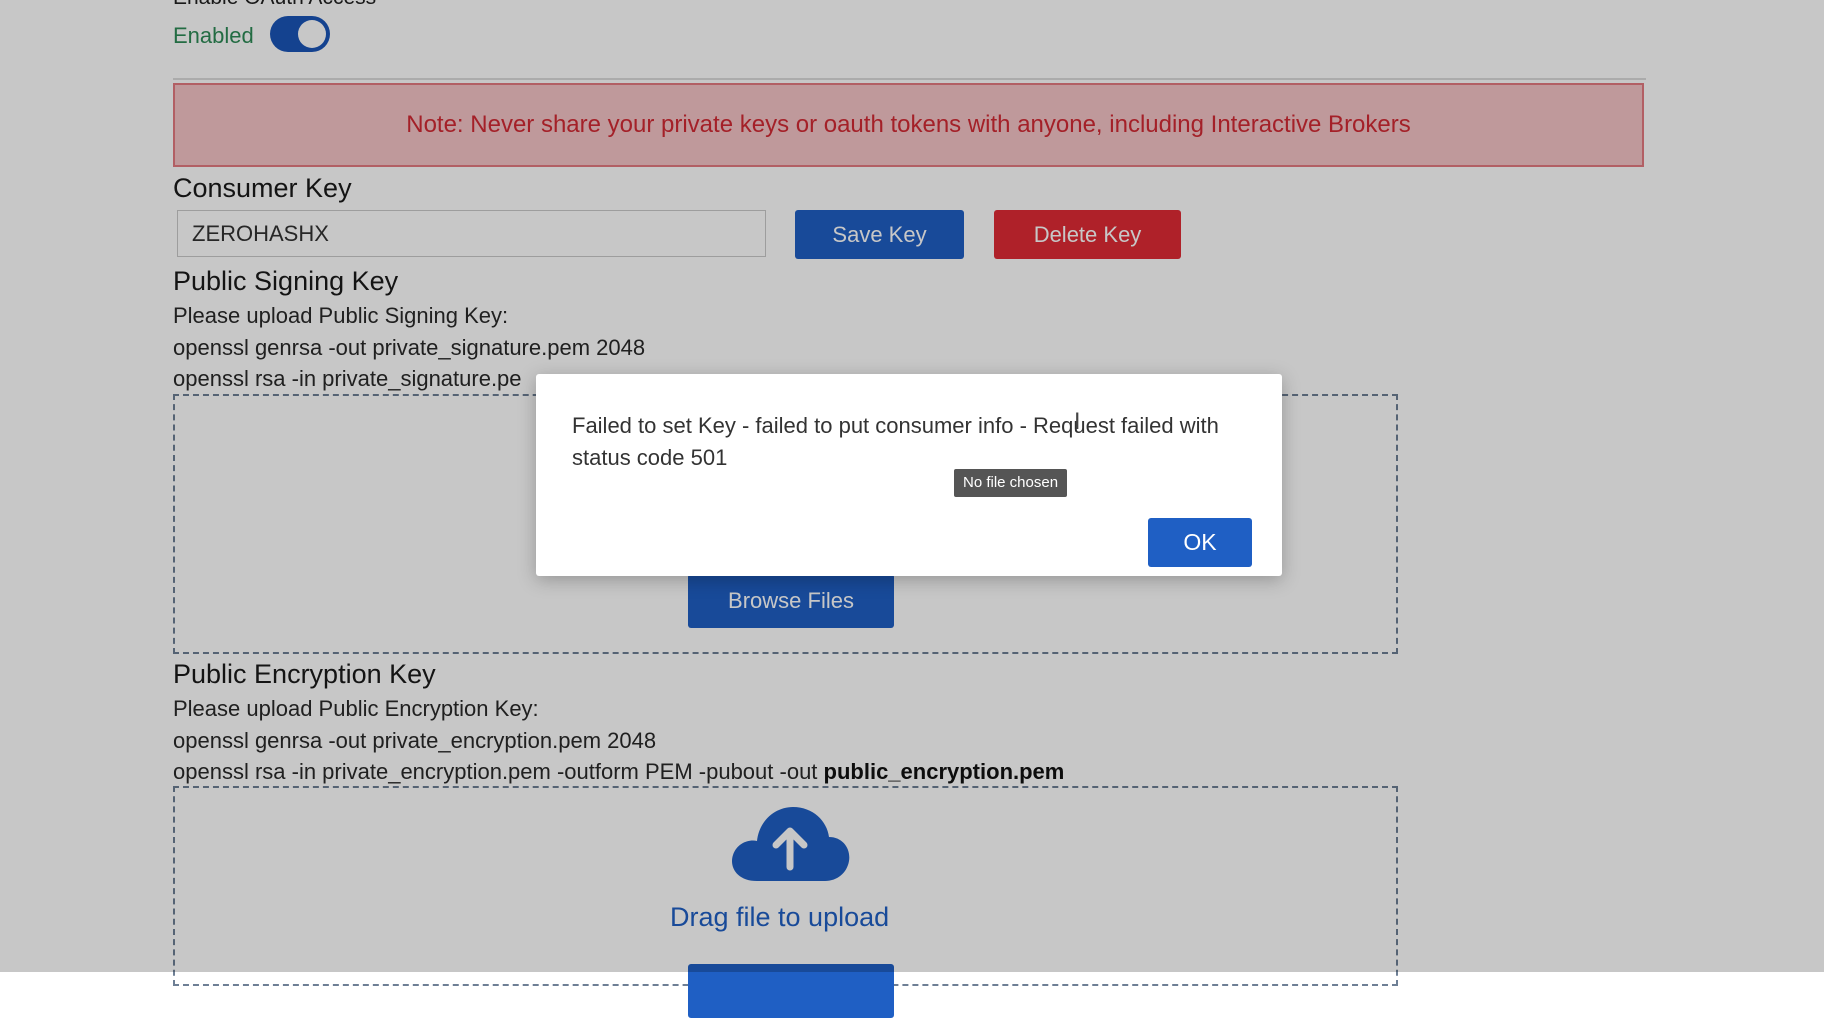 The width and height of the screenshot is (1824, 1018). What do you see at coordinates (791, 991) in the screenshot?
I see `encryption-browse-button` at bounding box center [791, 991].